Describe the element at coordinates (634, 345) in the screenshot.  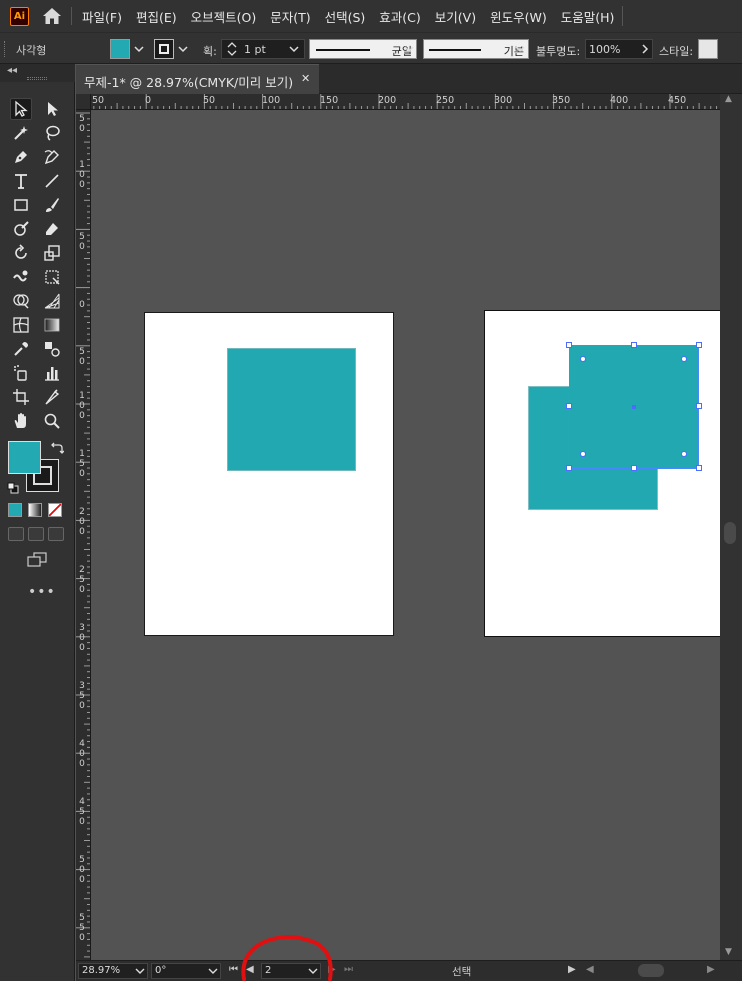
I see `selection-handle-top` at that location.